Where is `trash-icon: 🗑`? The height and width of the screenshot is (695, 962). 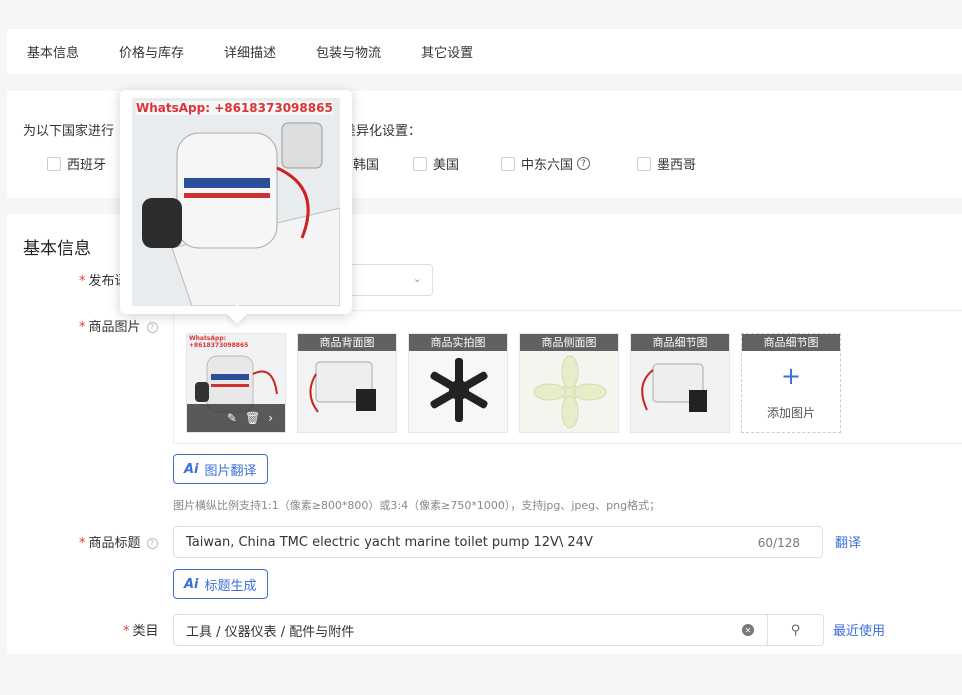 trash-icon: 🗑 is located at coordinates (252, 418).